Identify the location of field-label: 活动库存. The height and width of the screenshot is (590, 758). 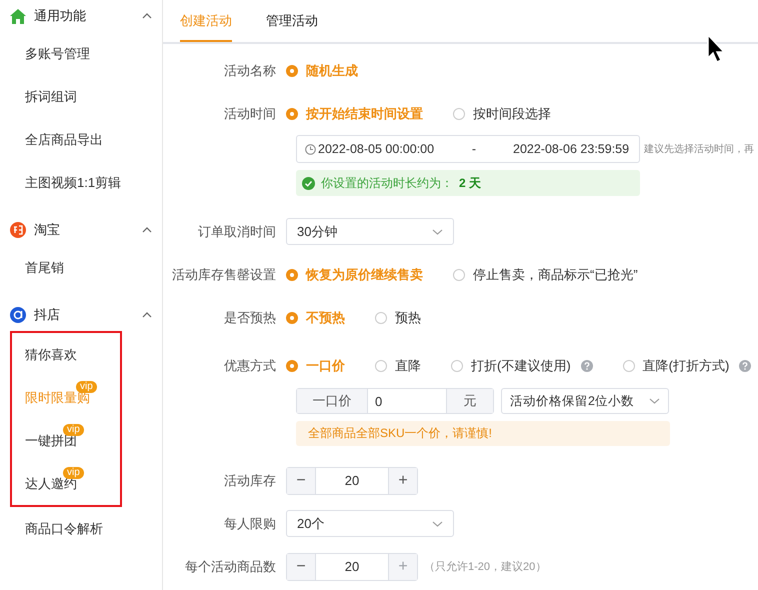
(250, 481).